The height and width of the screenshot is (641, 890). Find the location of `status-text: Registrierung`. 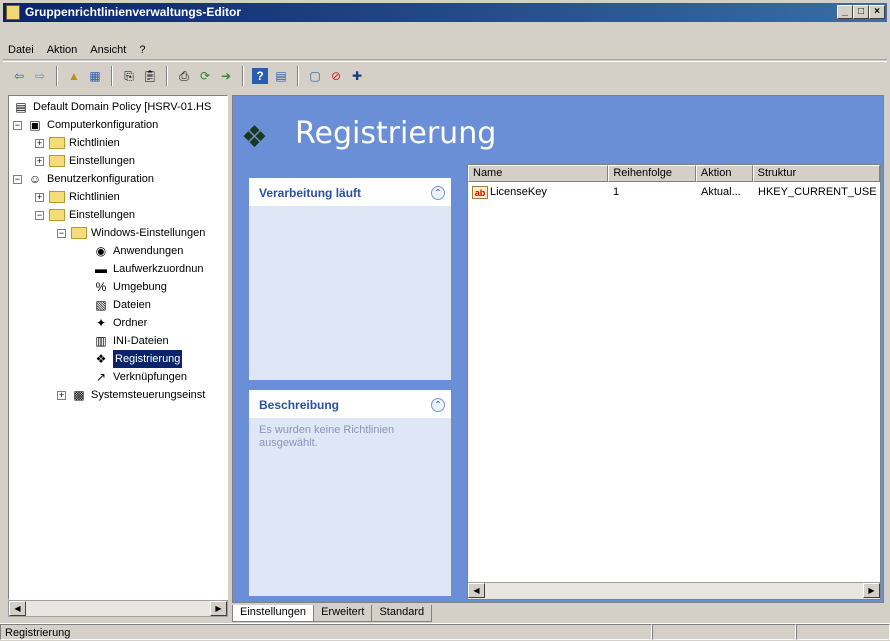

status-text: Registrierung is located at coordinates (326, 632).